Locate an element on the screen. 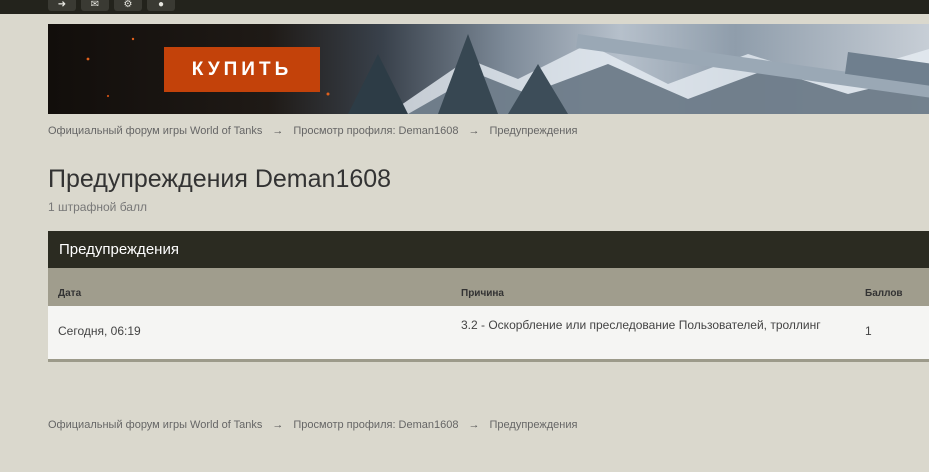 Image resolution: width=929 pixels, height=472 pixels. column-header-date: Дата is located at coordinates (70, 293).